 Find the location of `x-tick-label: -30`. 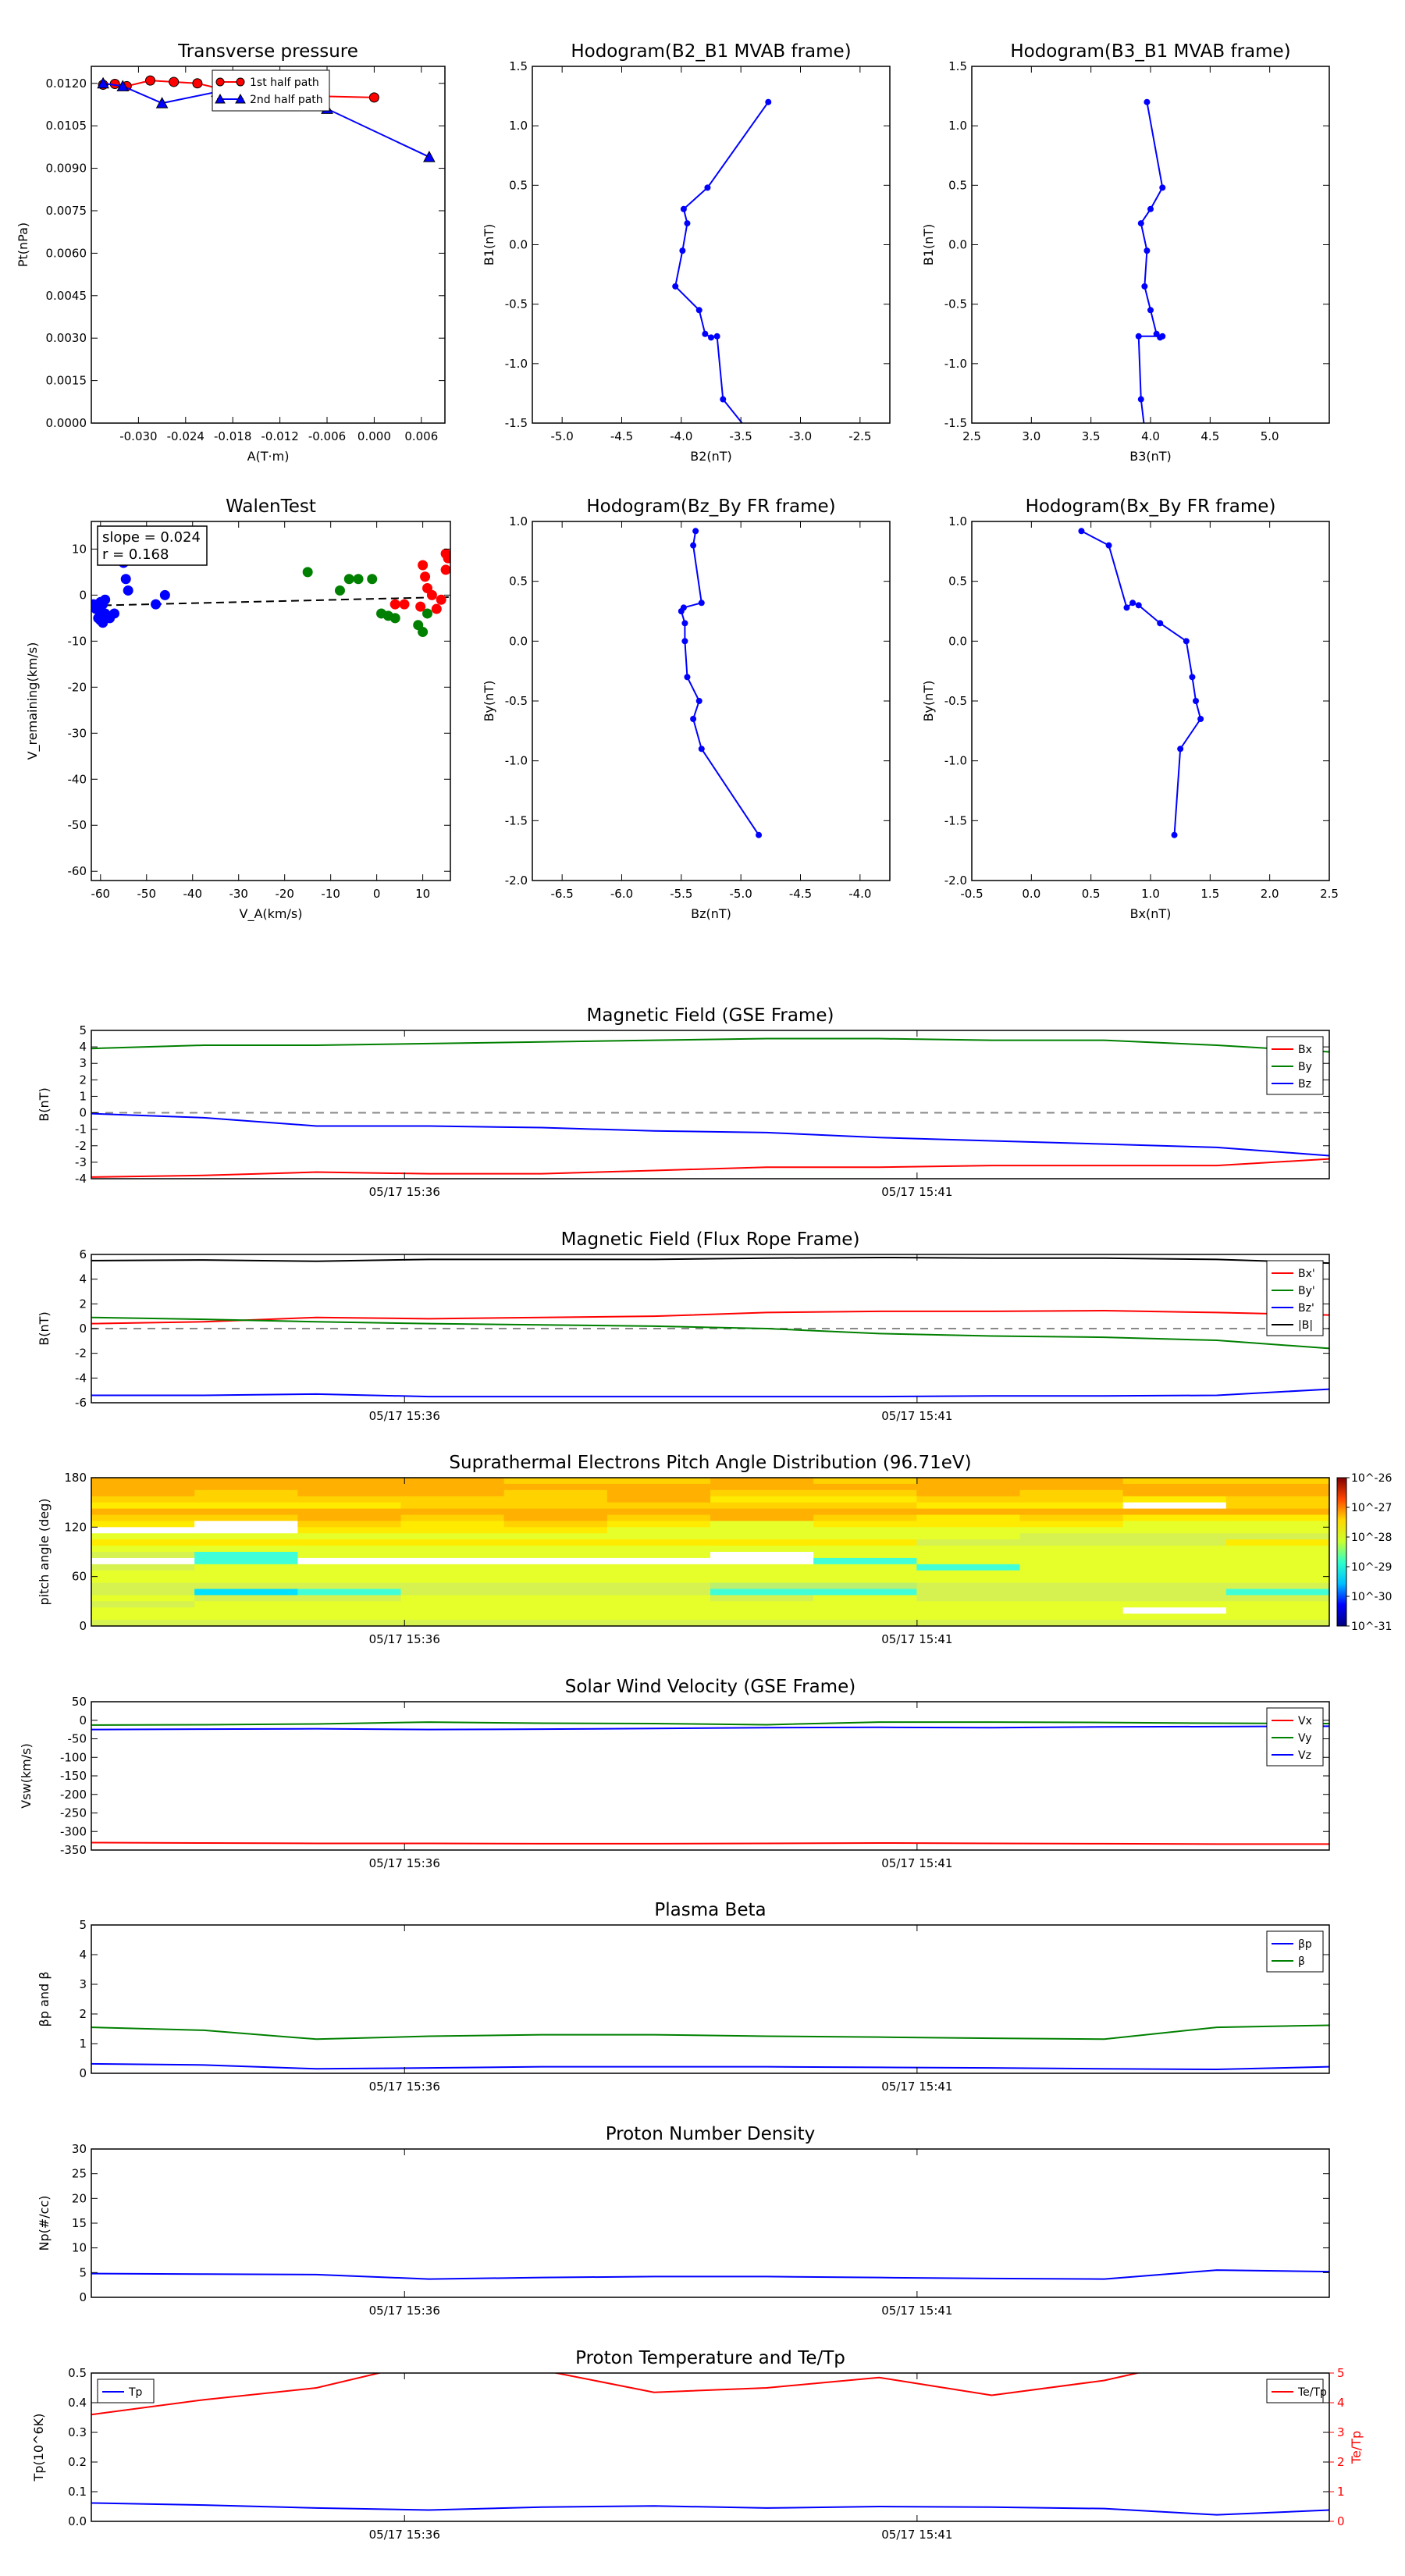

x-tick-label: -30 is located at coordinates (239, 894).